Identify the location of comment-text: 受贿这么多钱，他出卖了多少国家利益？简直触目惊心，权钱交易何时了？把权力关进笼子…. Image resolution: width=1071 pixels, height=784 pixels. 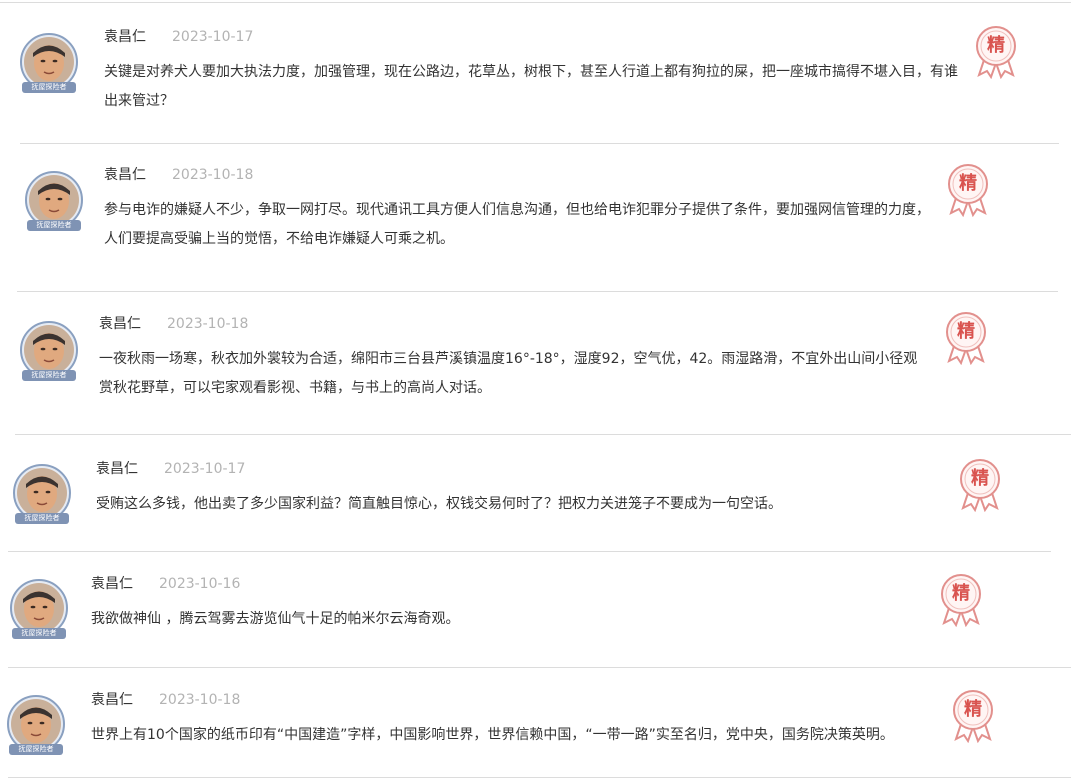
(439, 504).